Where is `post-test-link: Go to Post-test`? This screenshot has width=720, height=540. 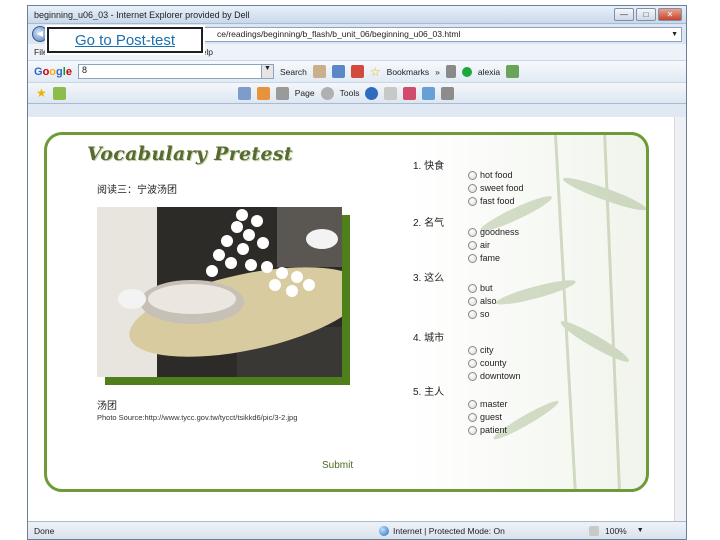 post-test-link: Go to Post-test is located at coordinates (125, 40).